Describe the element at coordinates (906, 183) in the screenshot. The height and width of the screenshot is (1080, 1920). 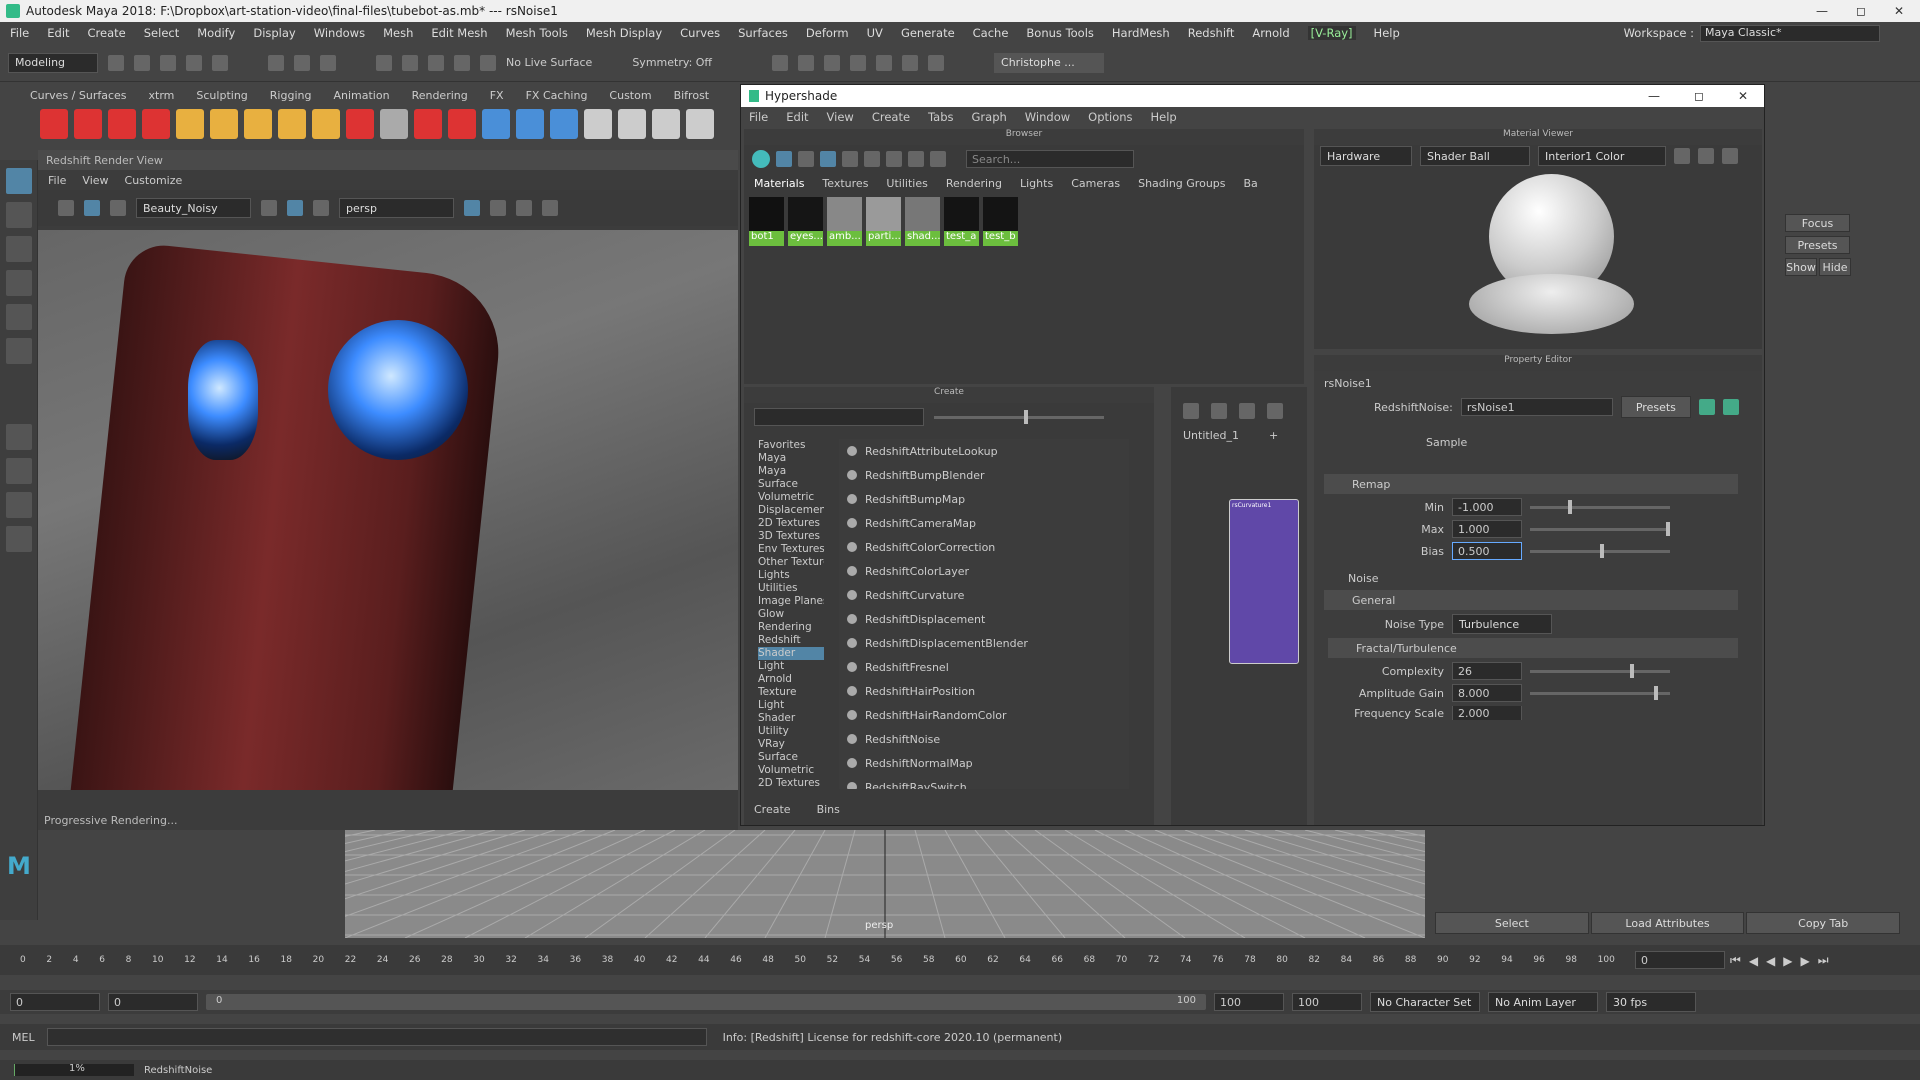
I see `browser-tab: Utilities` at that location.